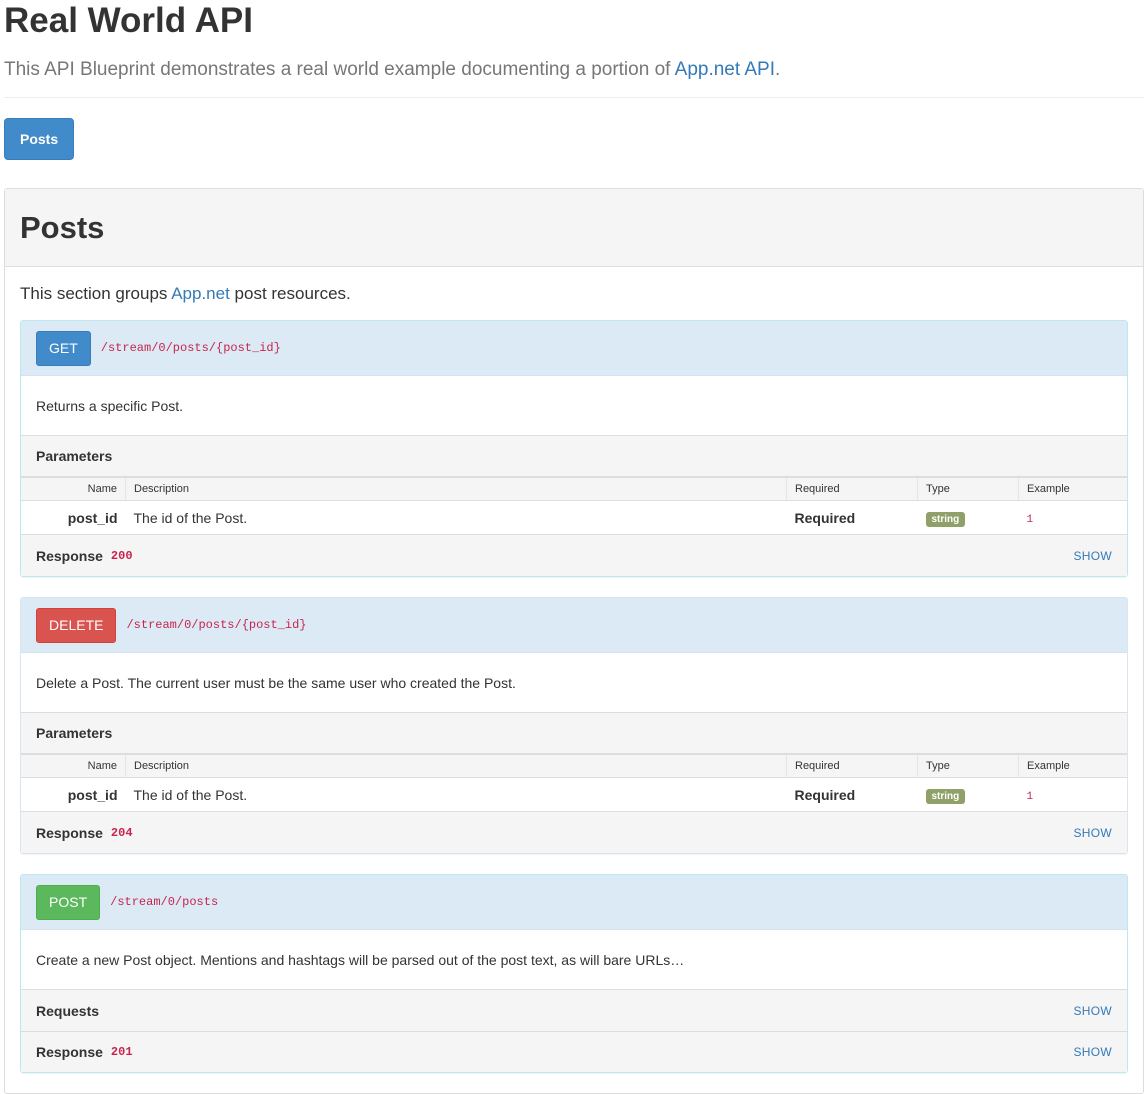 This screenshot has height=1094, width=1148. Describe the element at coordinates (121, 1052) in the screenshot. I see `response-code: 201` at that location.